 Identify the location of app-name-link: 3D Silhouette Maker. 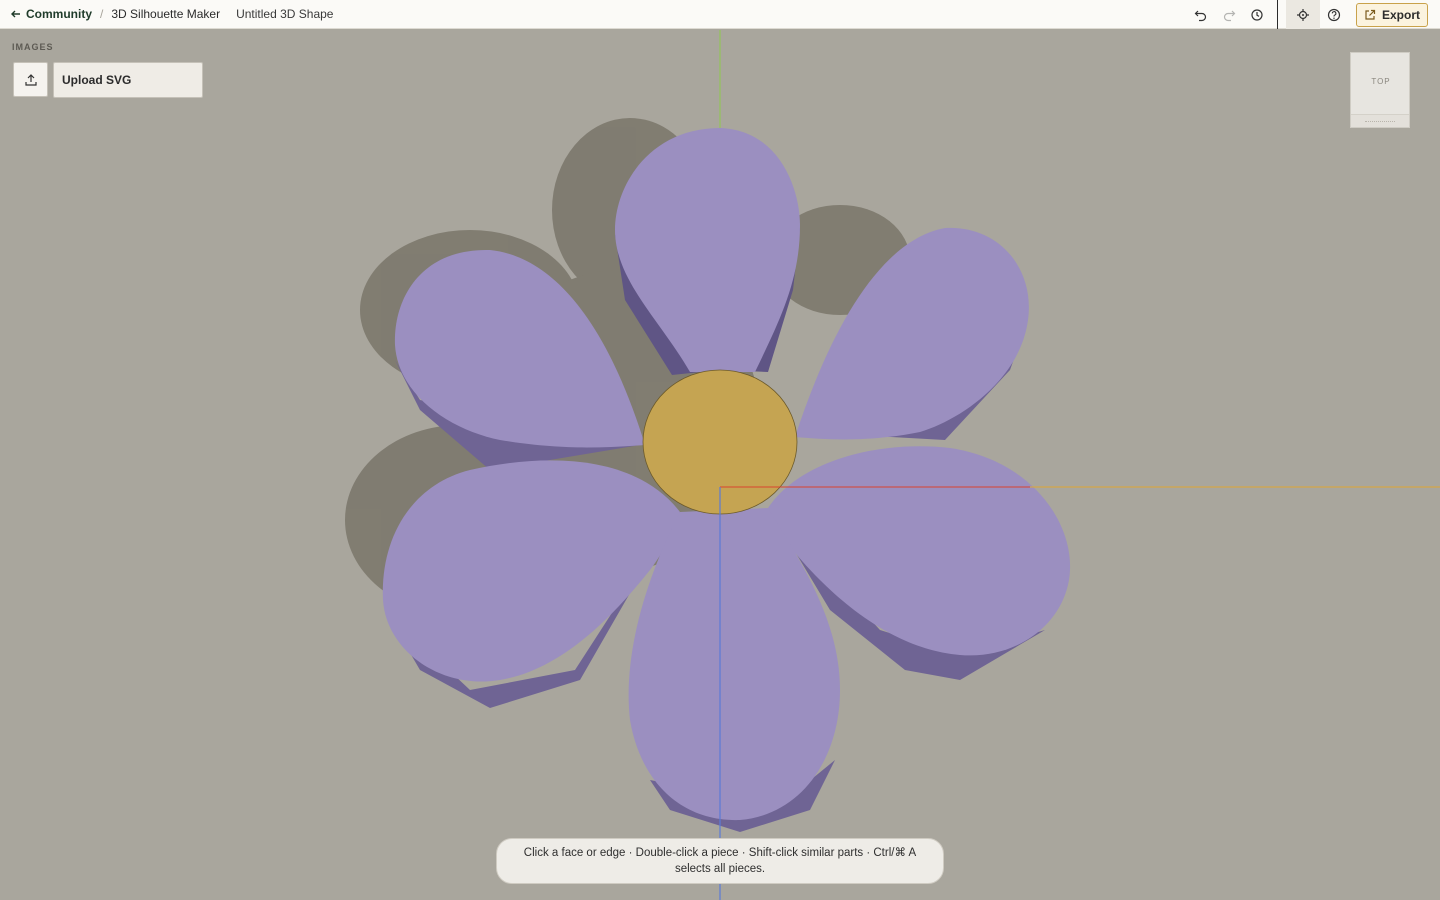
(165, 14).